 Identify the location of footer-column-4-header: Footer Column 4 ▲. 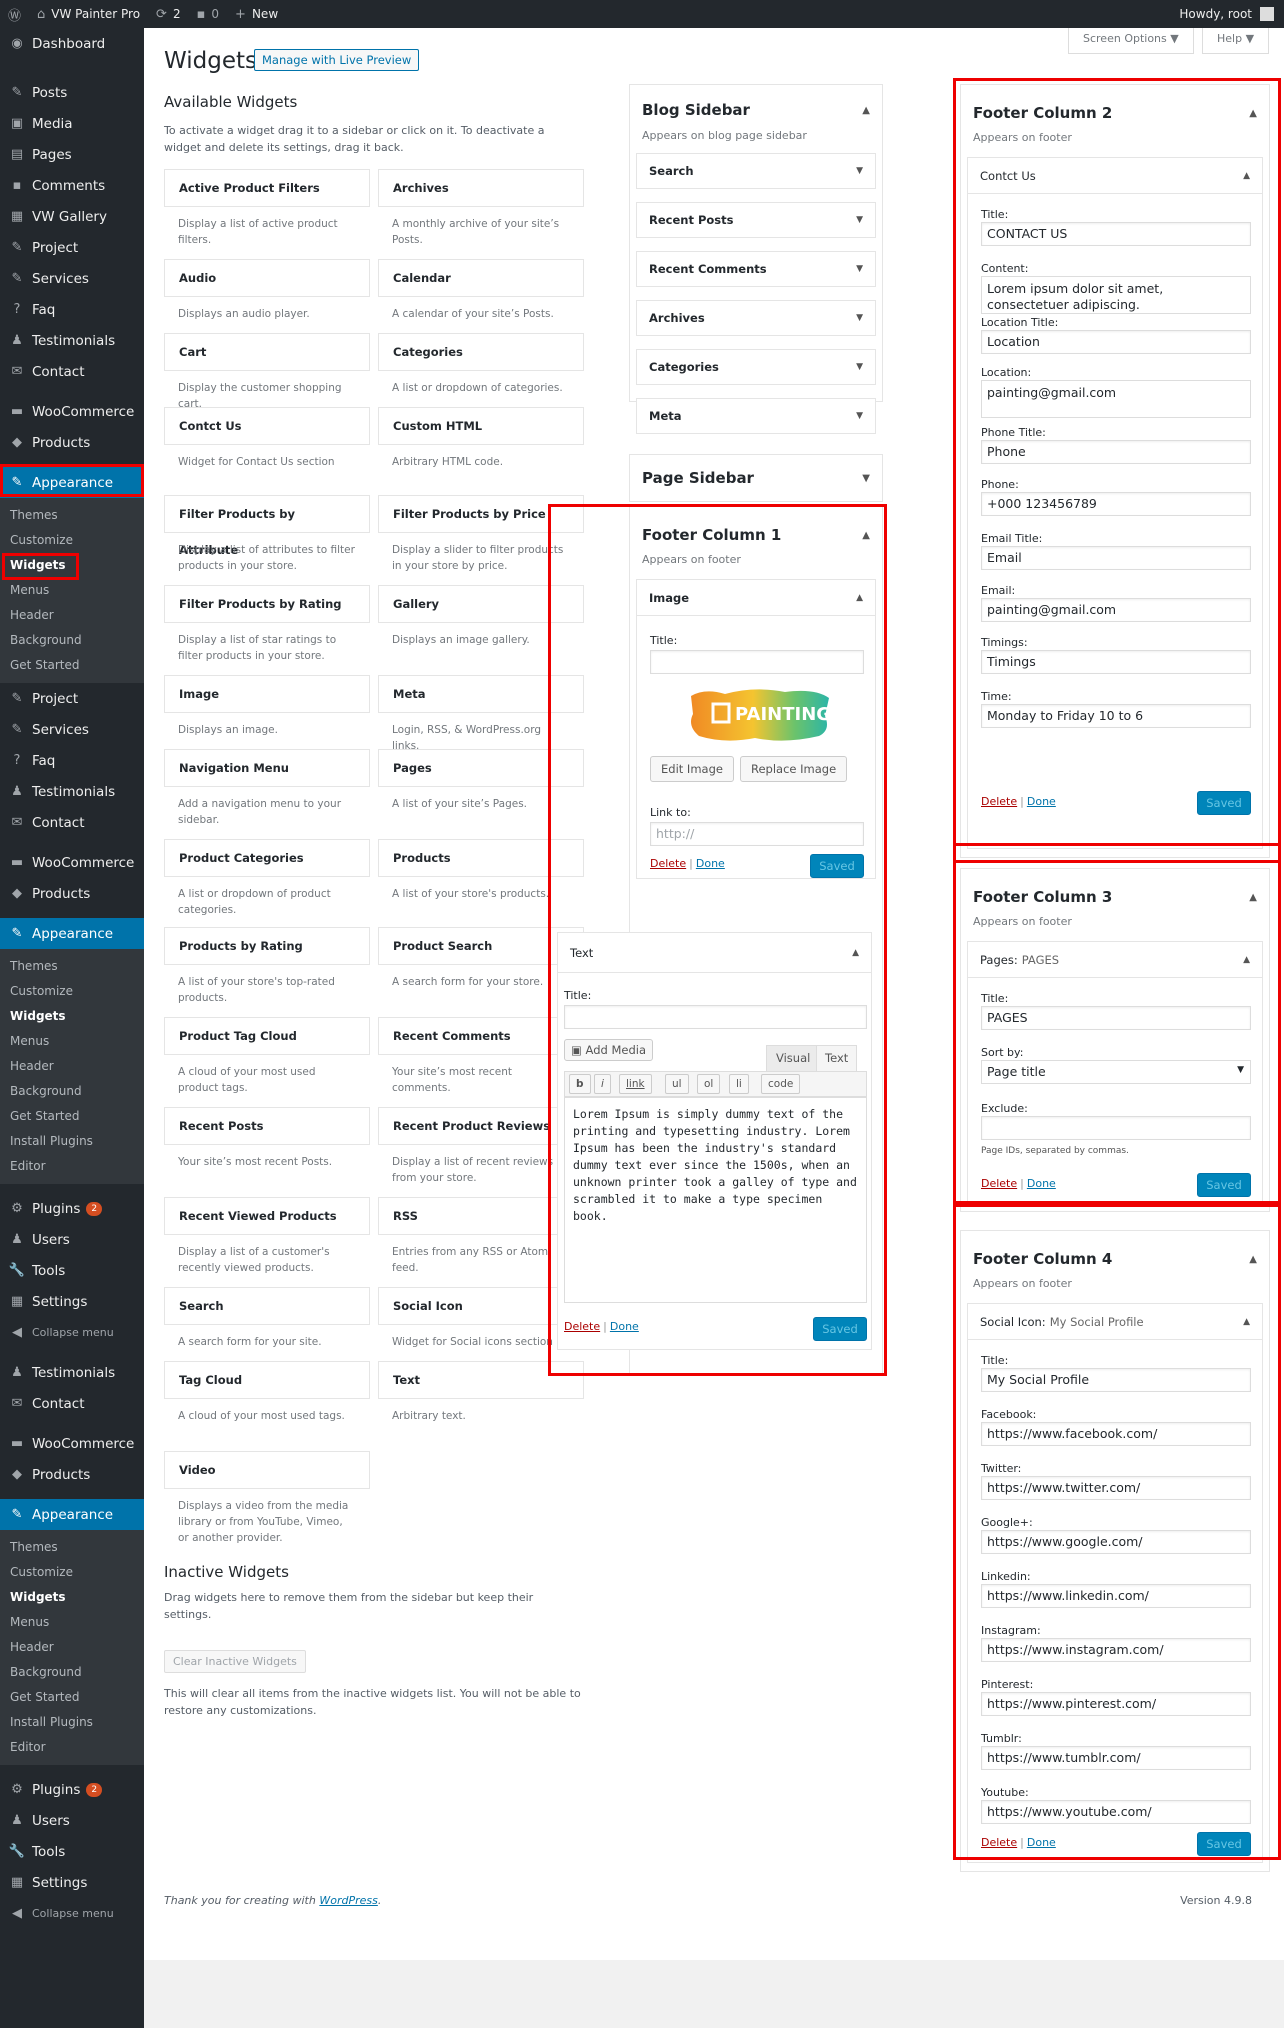
(1115, 1253).